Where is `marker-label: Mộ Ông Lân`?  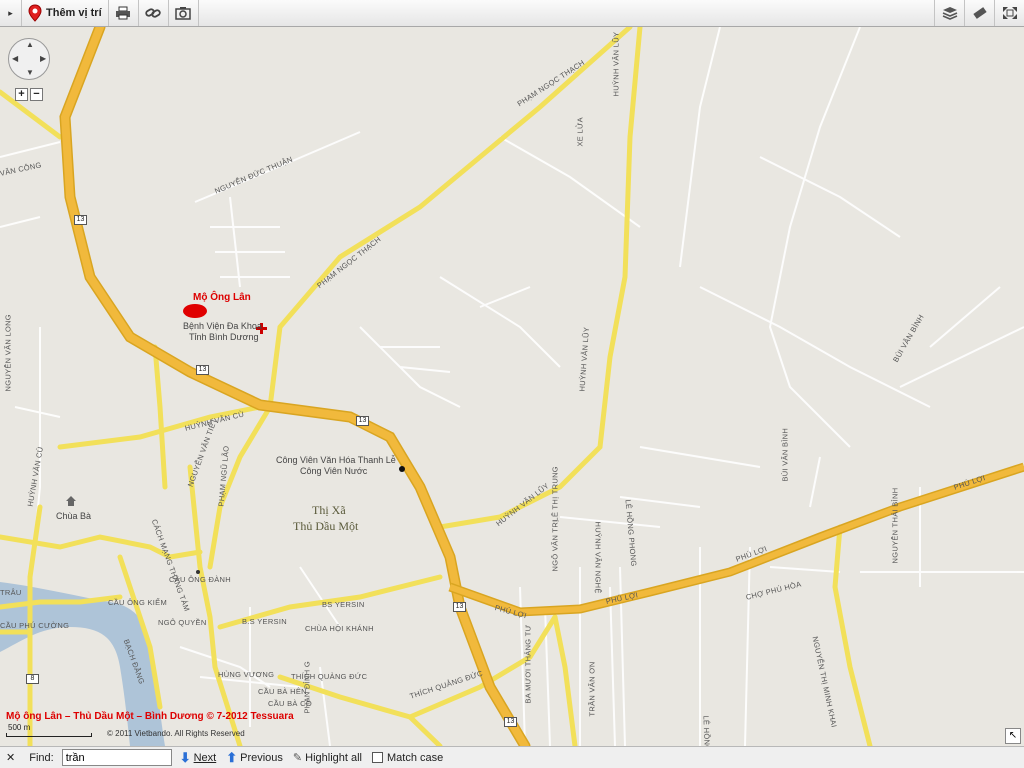
marker-label: Mộ Ông Lân is located at coordinates (222, 297).